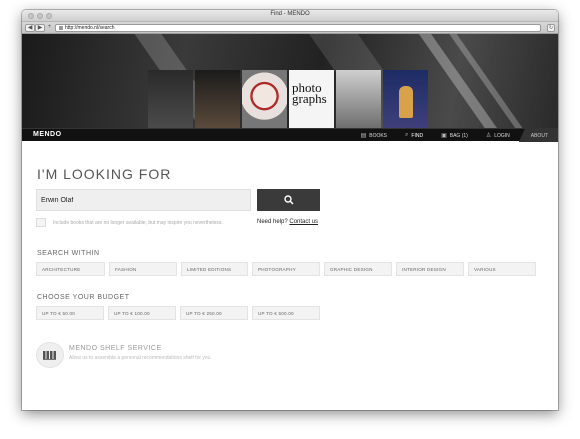  I want to click on nav-item-books: ▤ BOOKS, so click(374, 135).